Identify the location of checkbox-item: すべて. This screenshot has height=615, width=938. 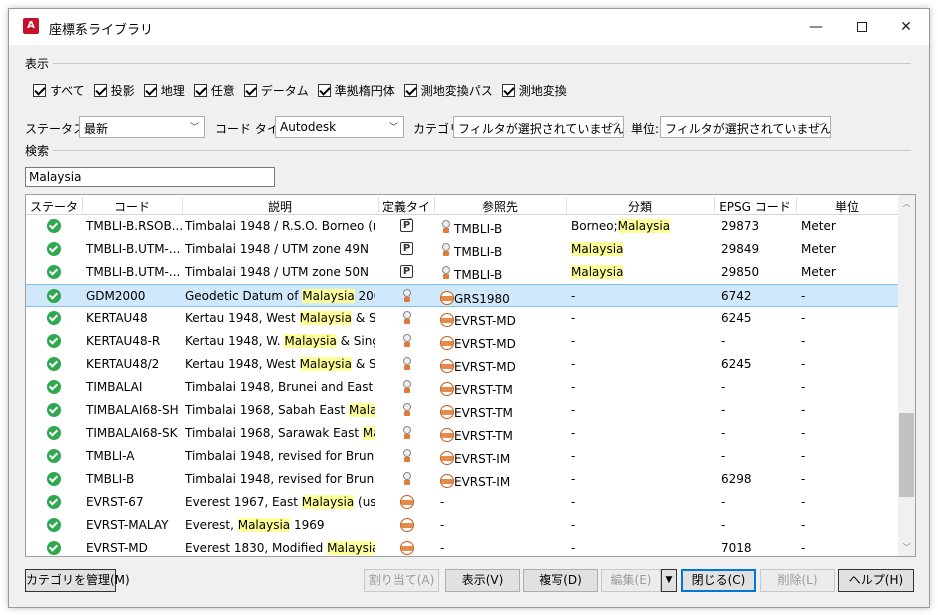
(59, 90).